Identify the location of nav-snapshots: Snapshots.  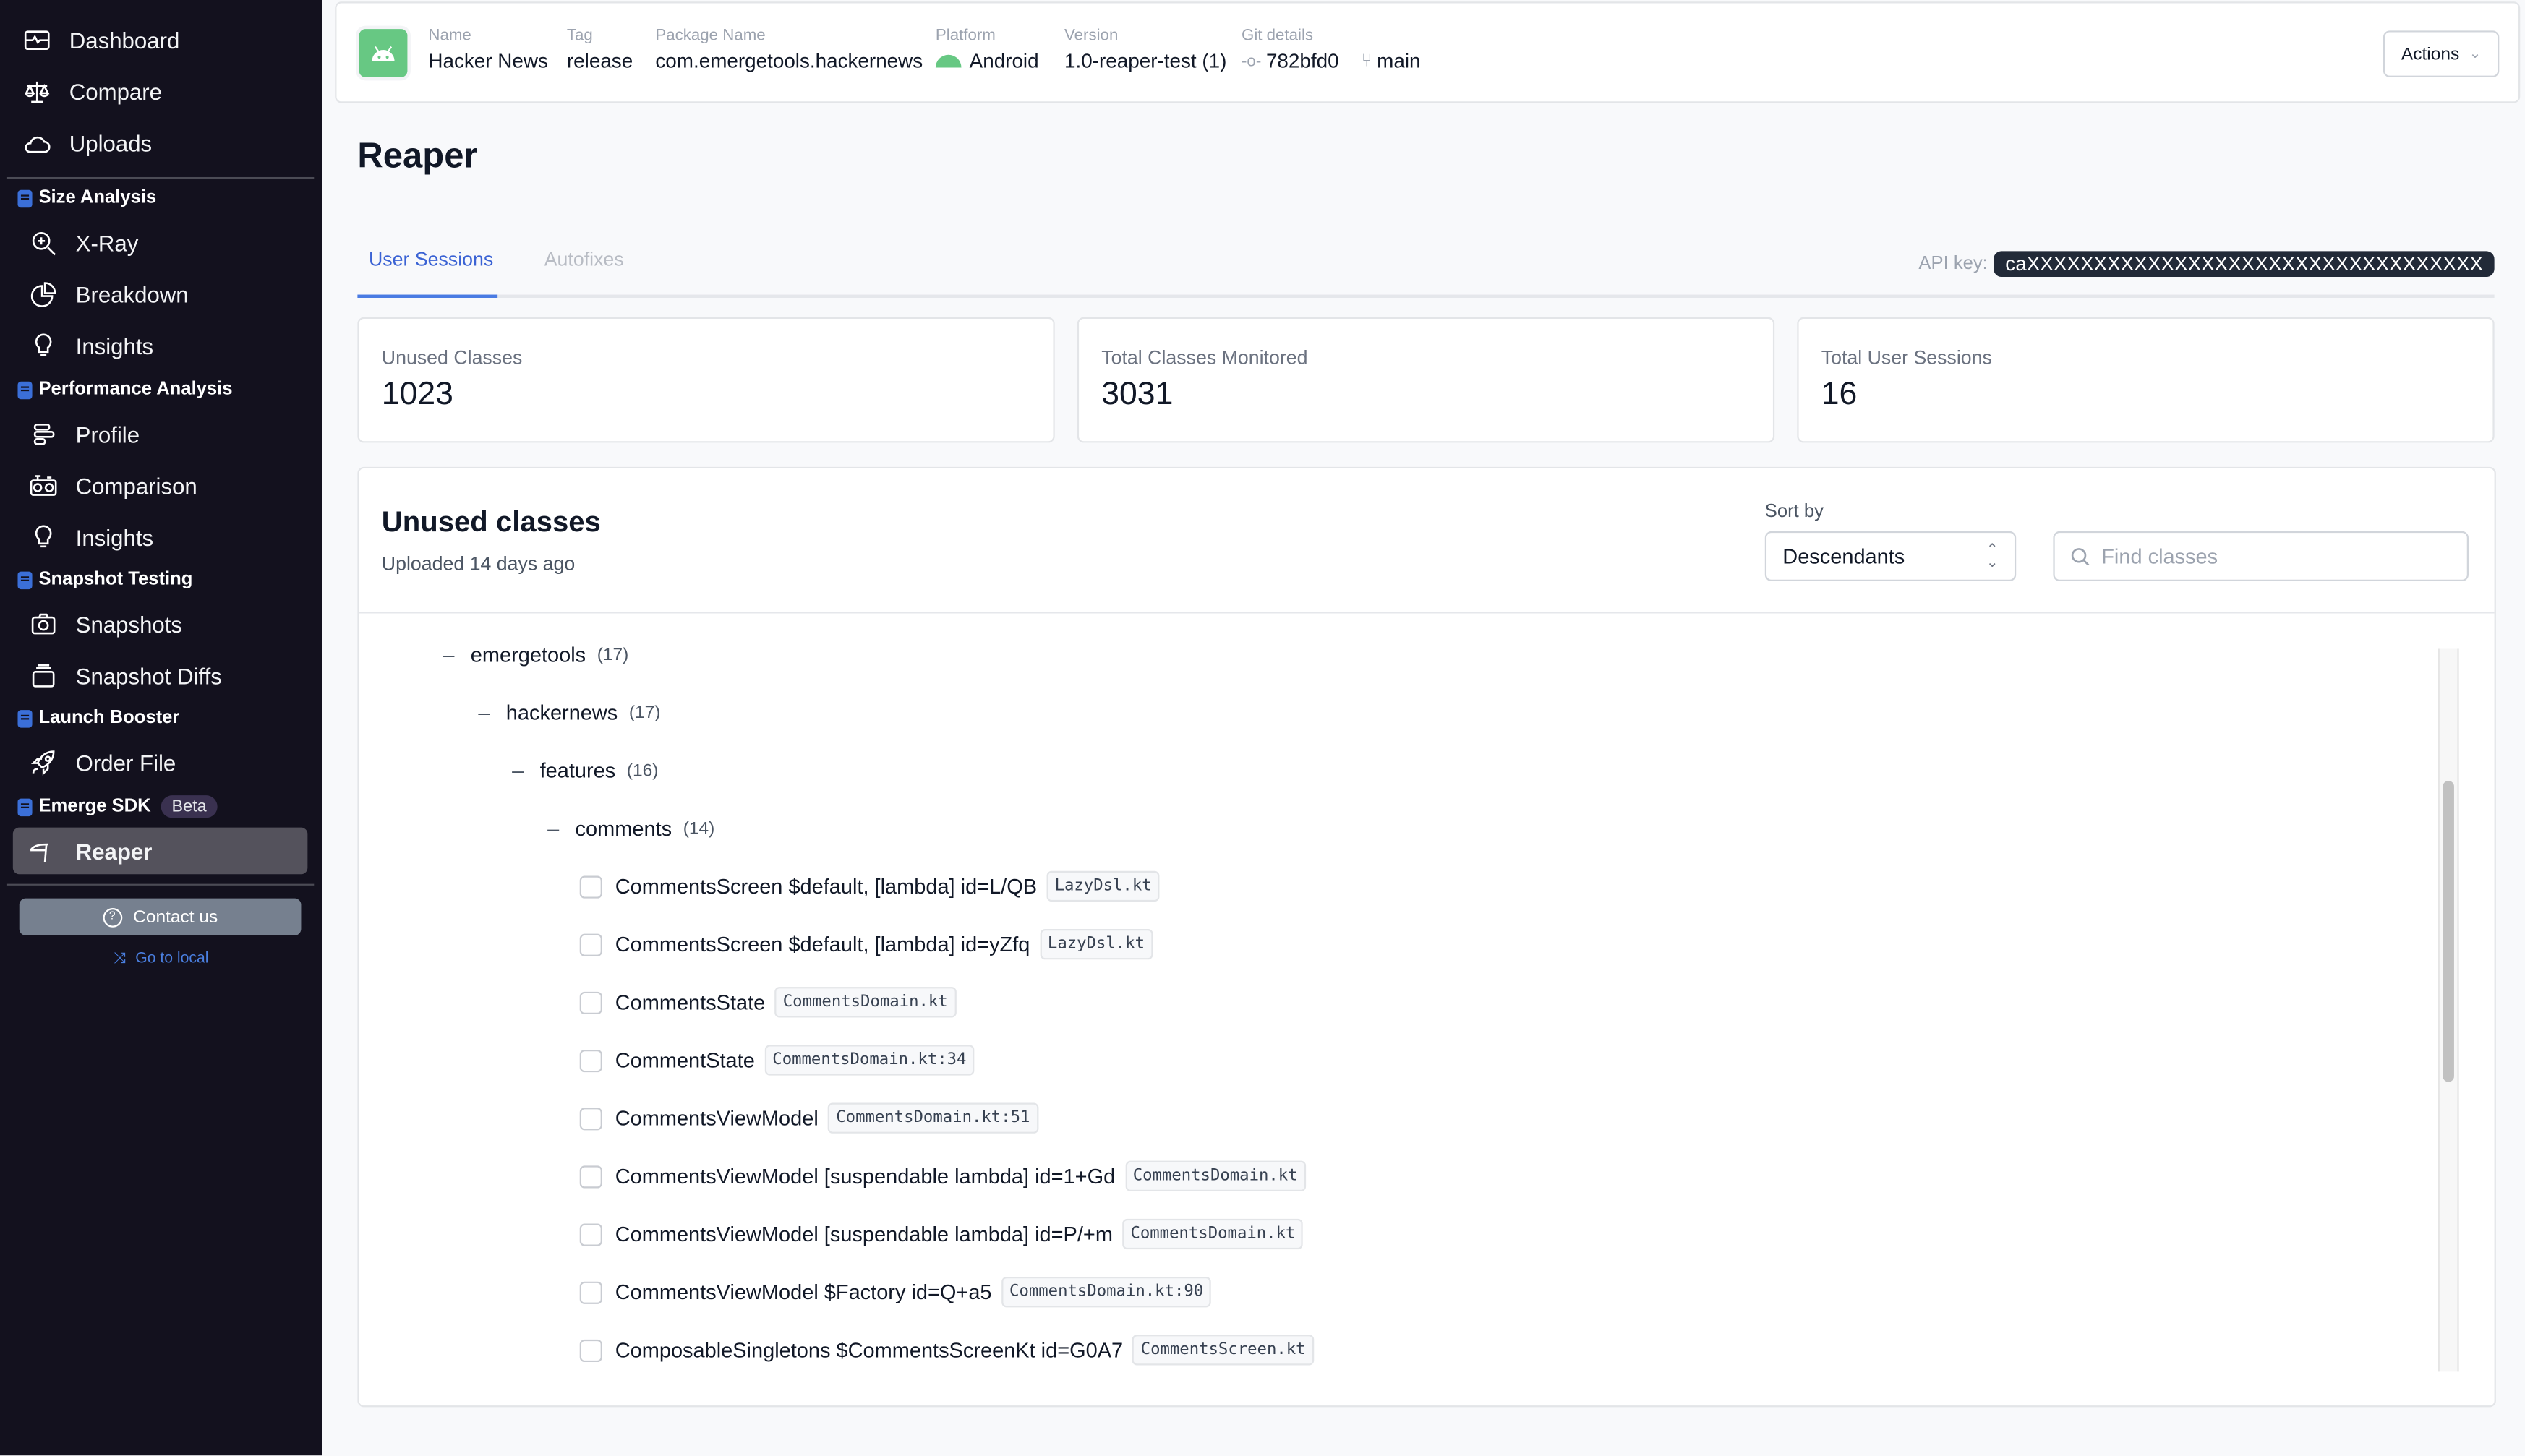
(104, 625).